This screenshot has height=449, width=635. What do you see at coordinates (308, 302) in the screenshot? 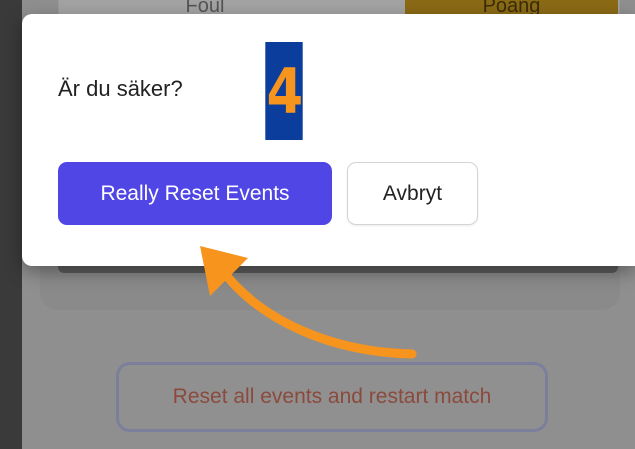
I see `pointer-arrow-icon` at bounding box center [308, 302].